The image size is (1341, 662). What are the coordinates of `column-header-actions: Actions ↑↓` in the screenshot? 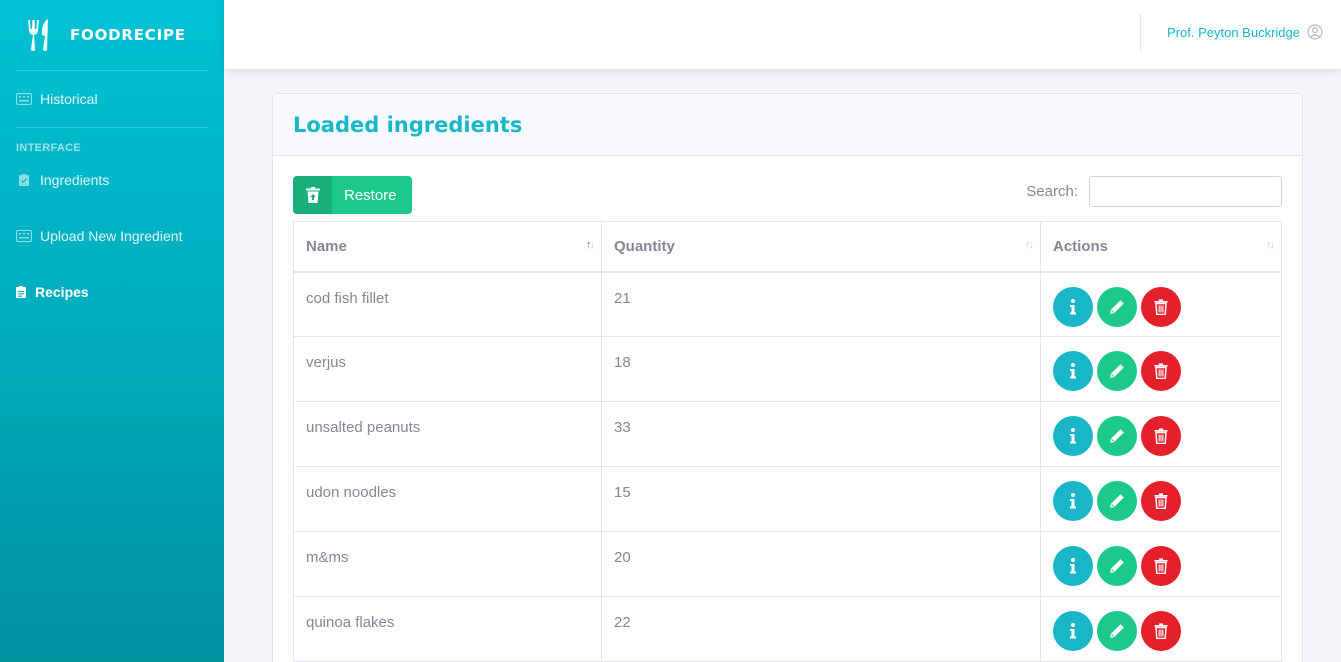 It's located at (1161, 247).